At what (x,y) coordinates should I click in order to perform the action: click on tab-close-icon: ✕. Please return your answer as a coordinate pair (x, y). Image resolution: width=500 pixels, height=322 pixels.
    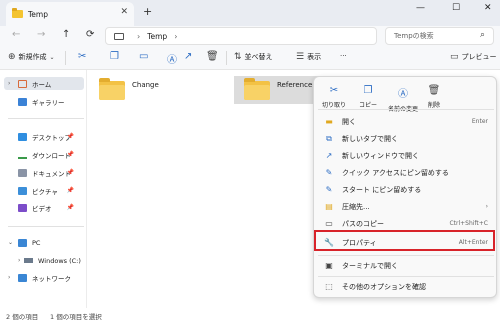
    Looking at the image, I should click on (124, 12).